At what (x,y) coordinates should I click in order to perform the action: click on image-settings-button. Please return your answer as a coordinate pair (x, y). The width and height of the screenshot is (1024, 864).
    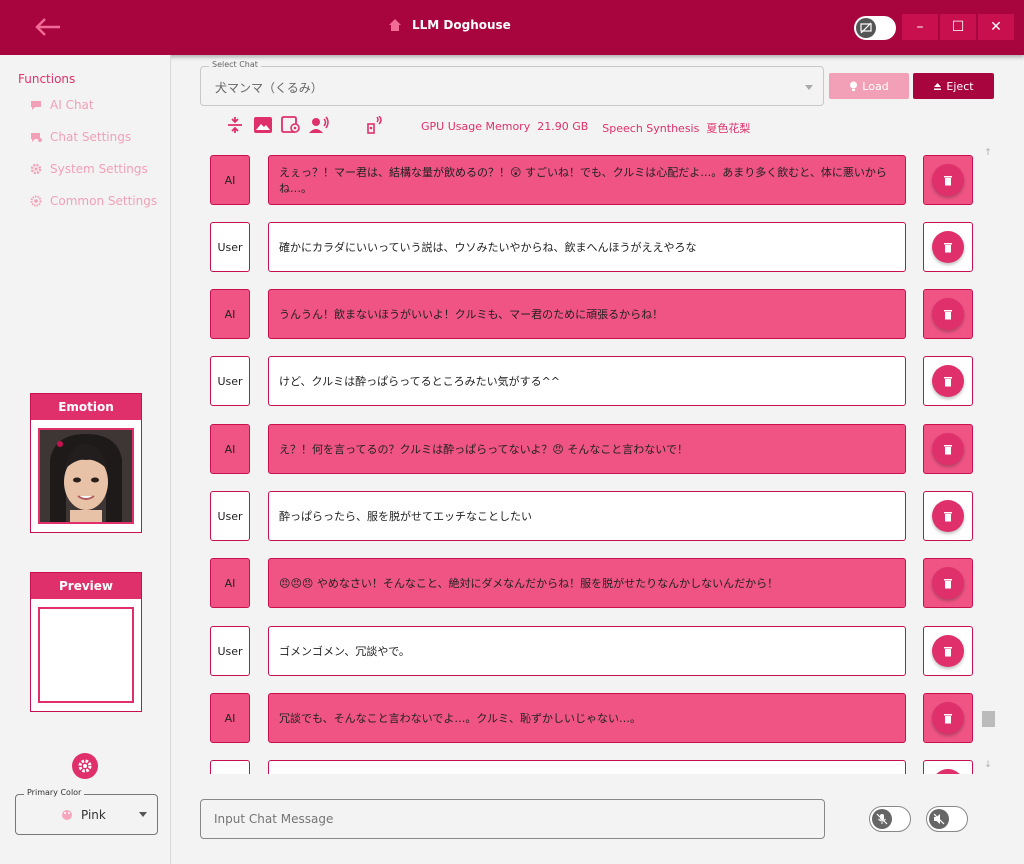
    Looking at the image, I should click on (291, 125).